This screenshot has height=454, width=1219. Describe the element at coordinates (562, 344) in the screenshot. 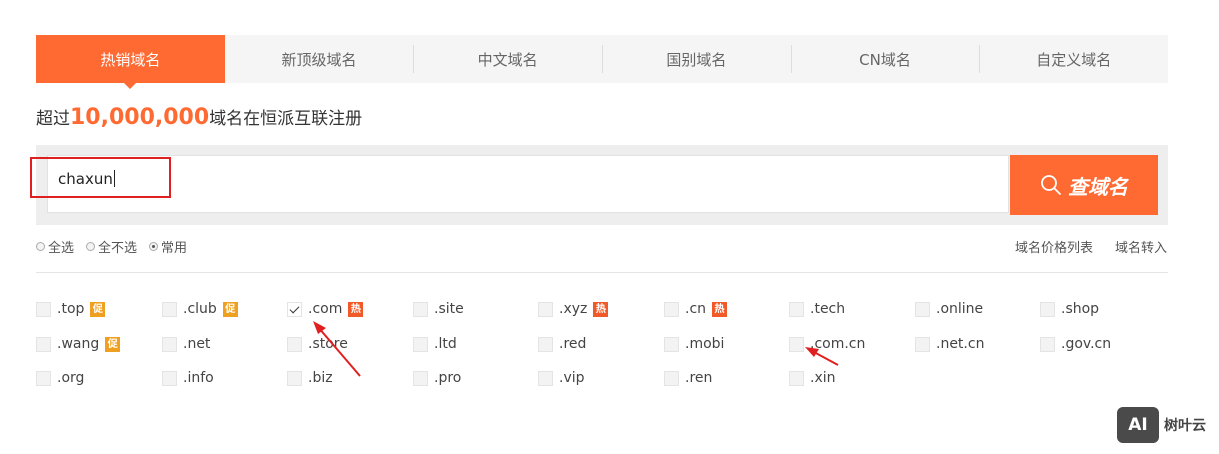

I see `domain-suffix-item: .red` at that location.